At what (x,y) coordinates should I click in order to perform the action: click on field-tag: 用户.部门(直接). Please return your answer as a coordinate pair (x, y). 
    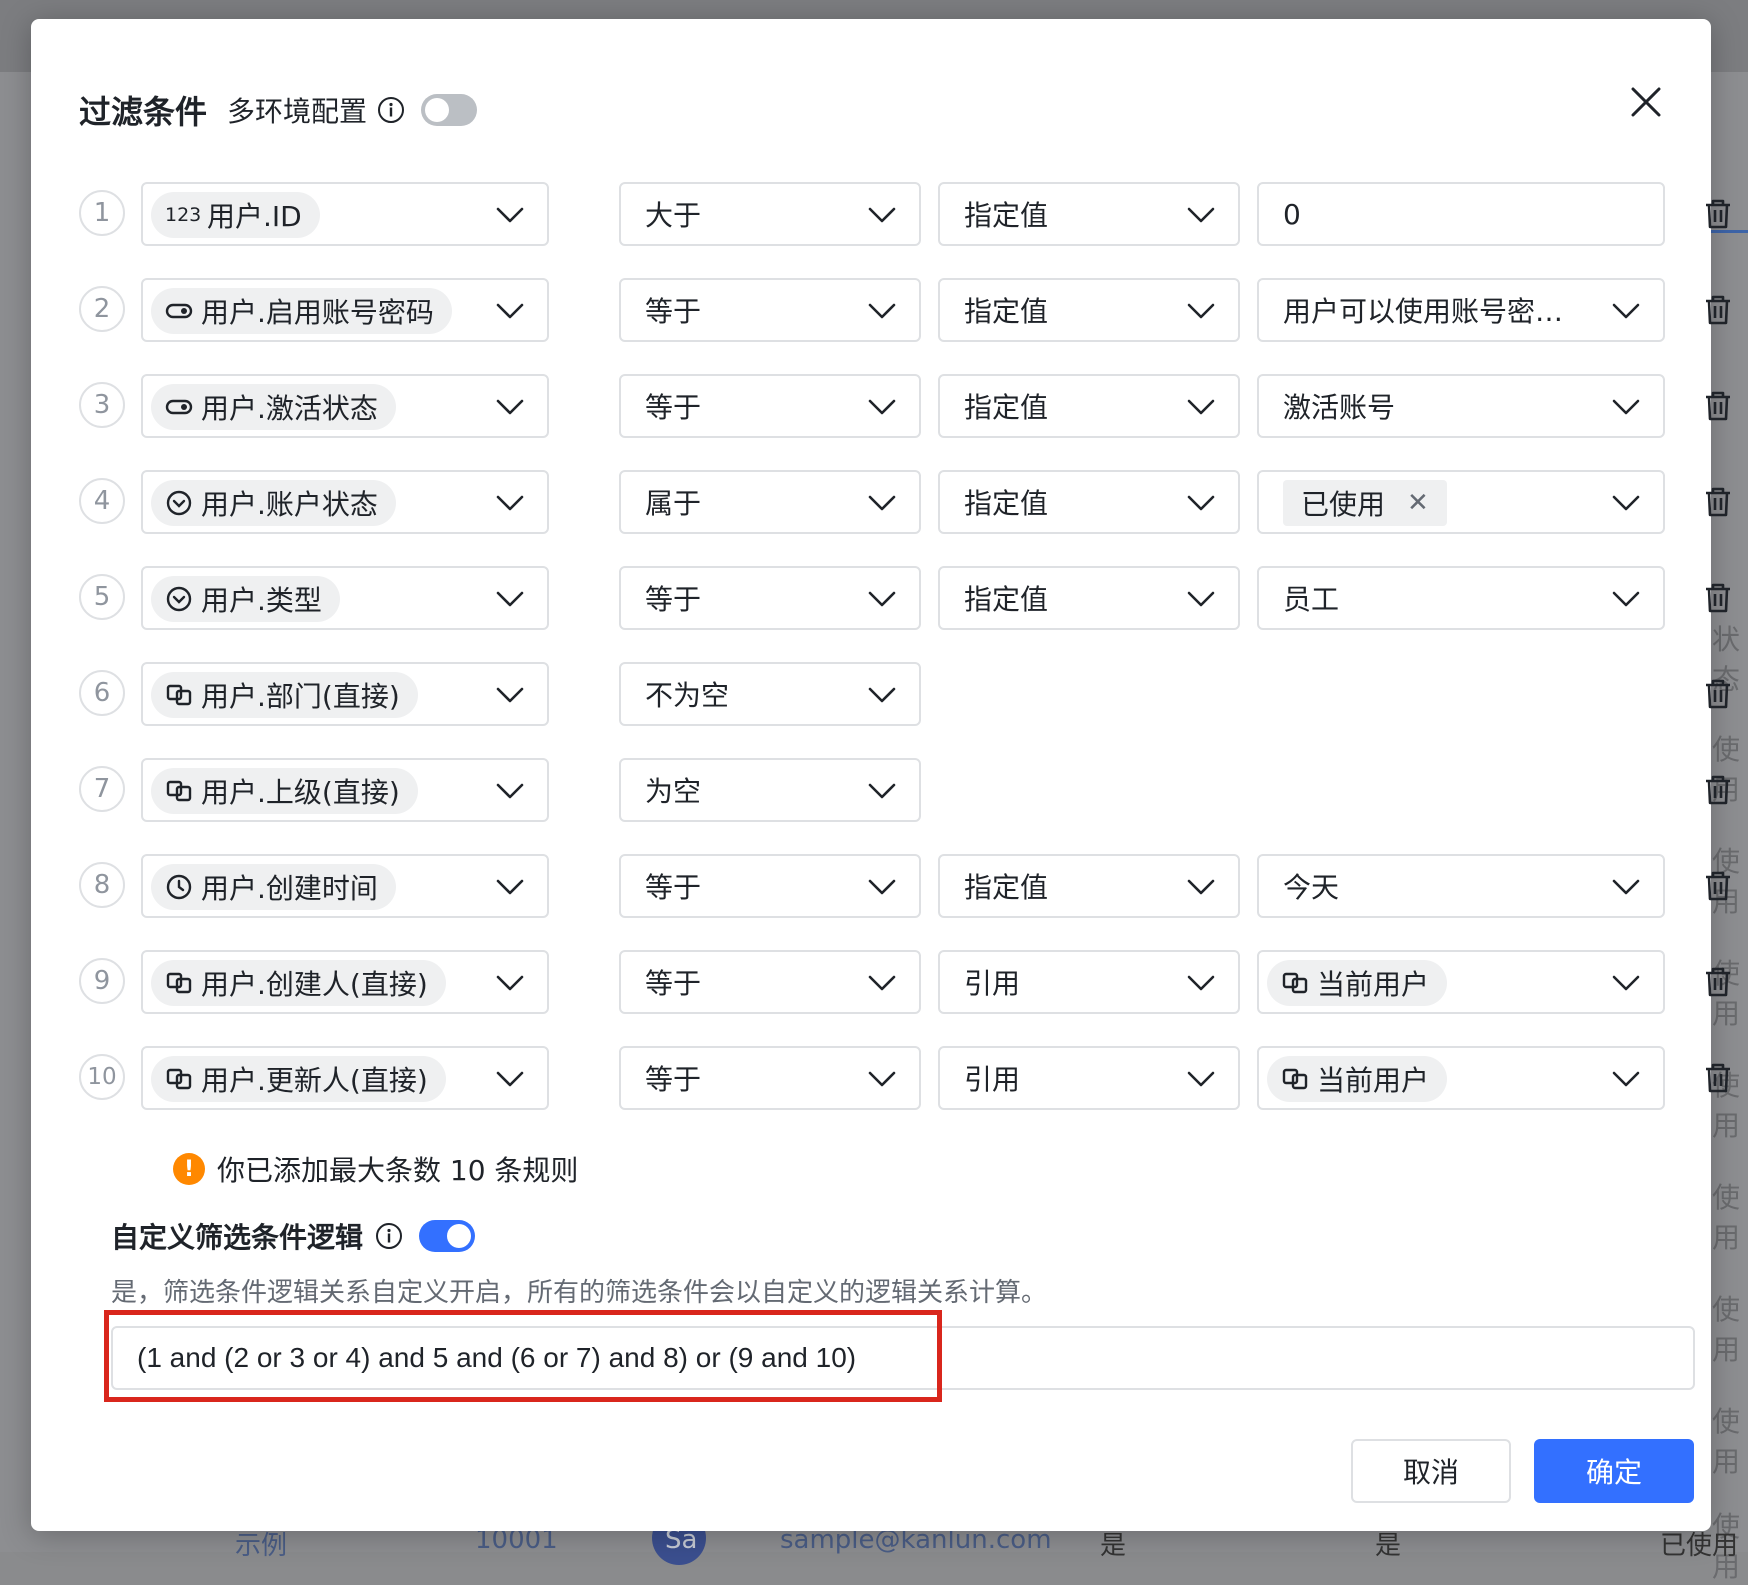
    Looking at the image, I should click on (284, 695).